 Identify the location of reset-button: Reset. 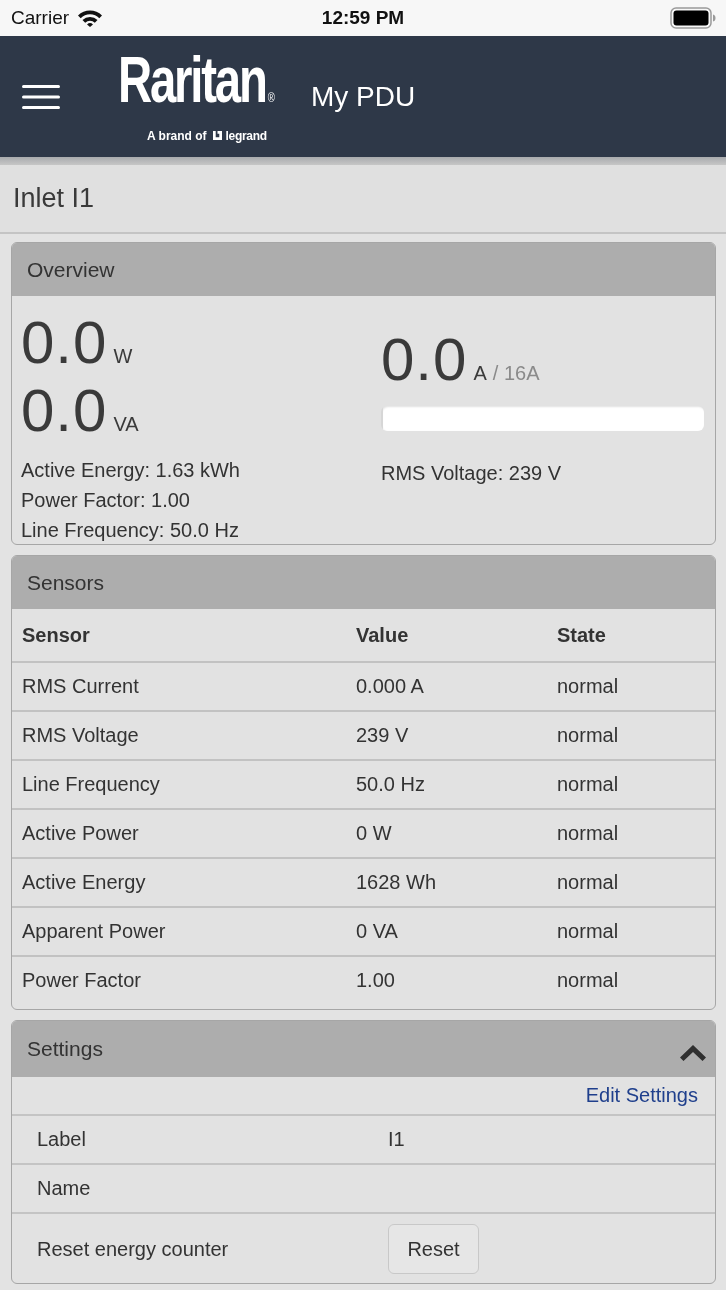
(433, 1249).